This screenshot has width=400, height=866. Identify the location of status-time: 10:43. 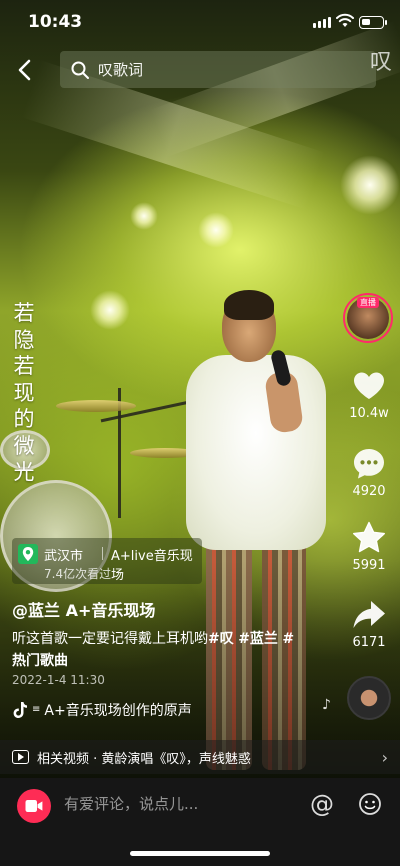
(55, 22).